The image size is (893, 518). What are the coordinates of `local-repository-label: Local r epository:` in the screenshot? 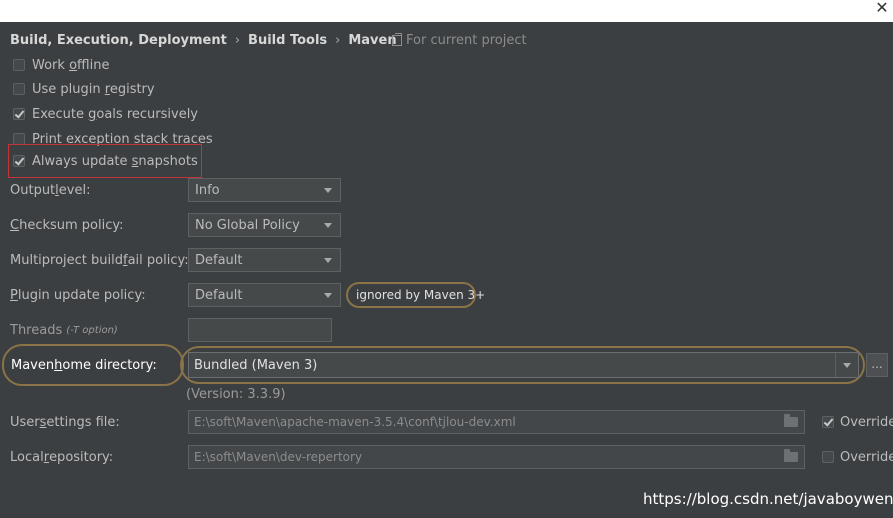 It's located at (62, 457).